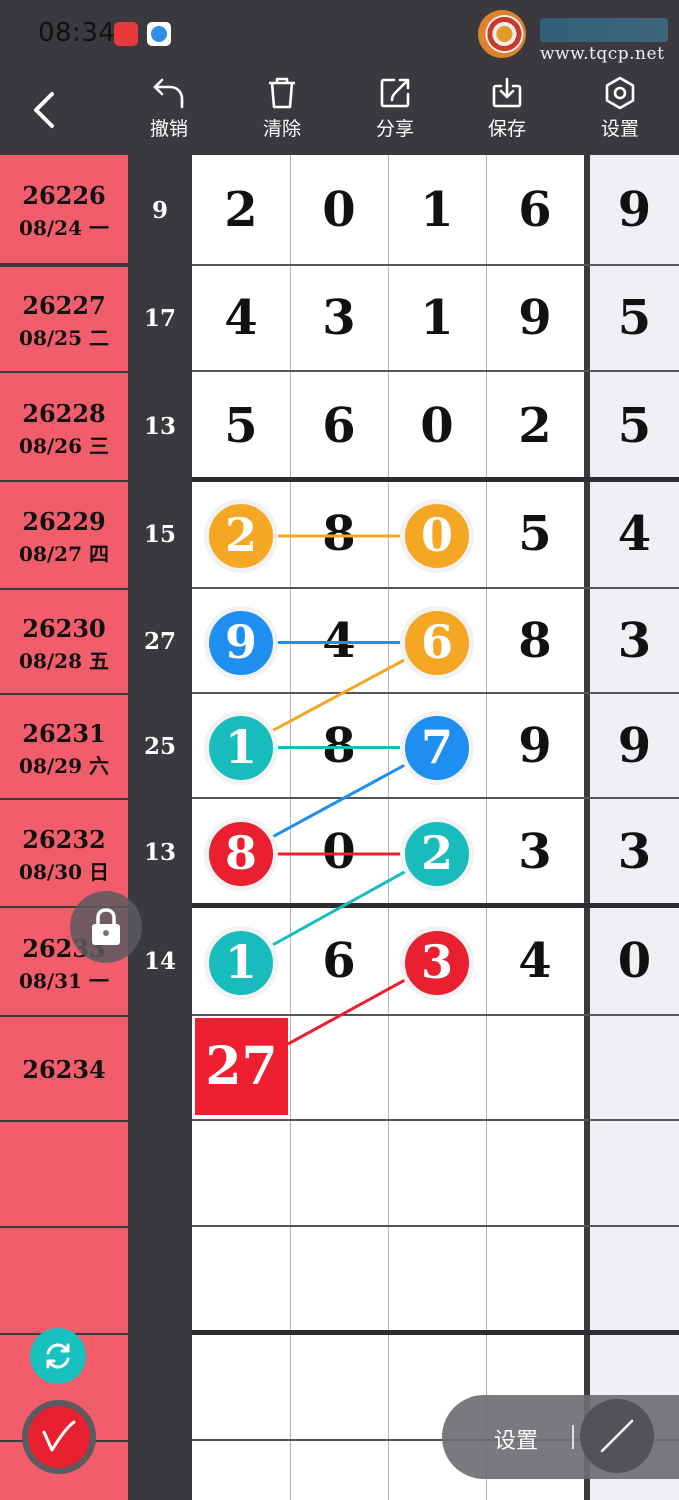 Image resolution: width=679 pixels, height=1500 pixels. Describe the element at coordinates (126, 34) in the screenshot. I see `huawei-app-icon` at that location.